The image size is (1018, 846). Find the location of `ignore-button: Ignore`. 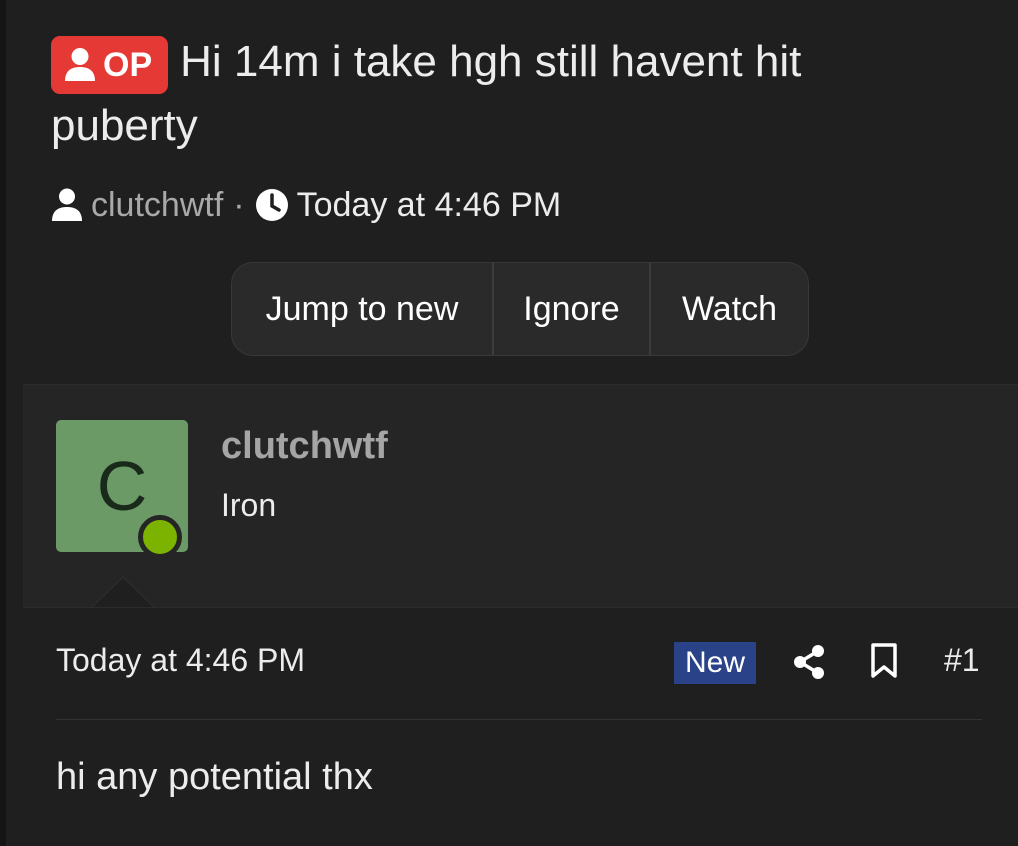

ignore-button: Ignore is located at coordinates (570, 309).